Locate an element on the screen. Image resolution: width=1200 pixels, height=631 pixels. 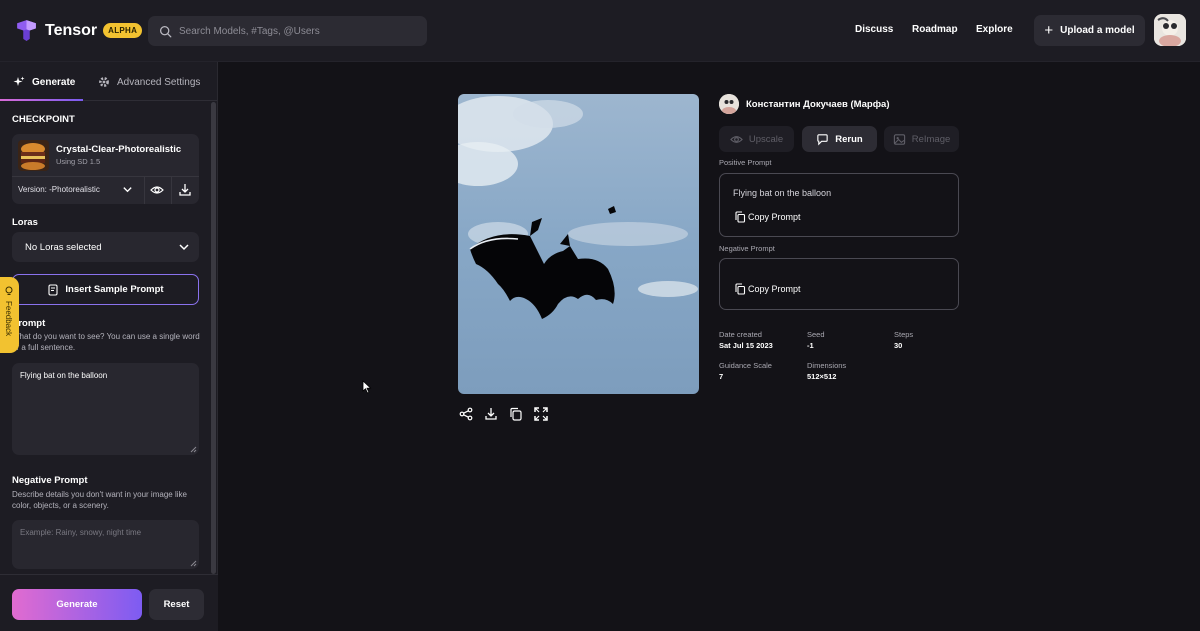
negative-prompt-title: Negative Prompt is located at coordinates (50, 480).